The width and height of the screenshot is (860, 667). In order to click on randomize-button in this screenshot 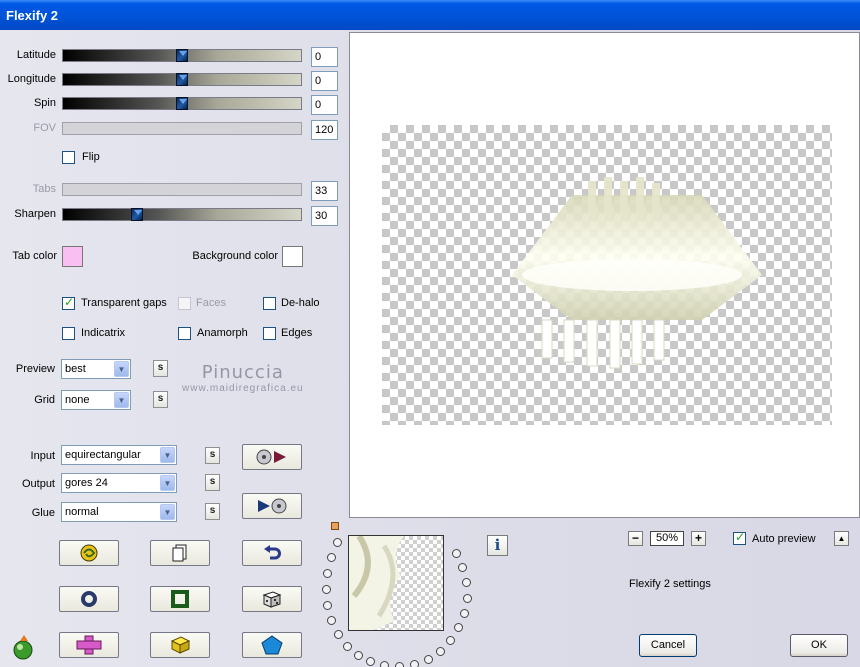, I will do `click(89, 553)`.